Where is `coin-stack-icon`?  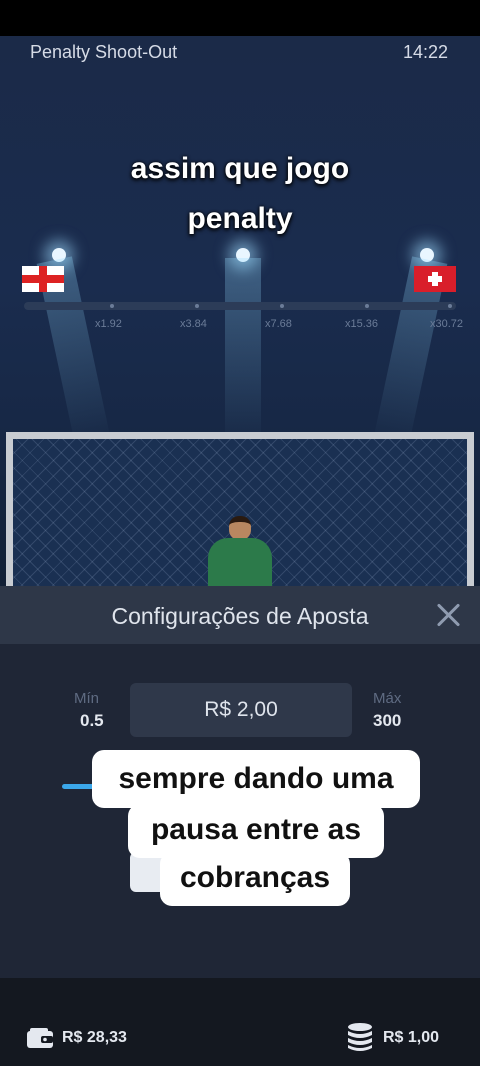 coin-stack-icon is located at coordinates (360, 1037).